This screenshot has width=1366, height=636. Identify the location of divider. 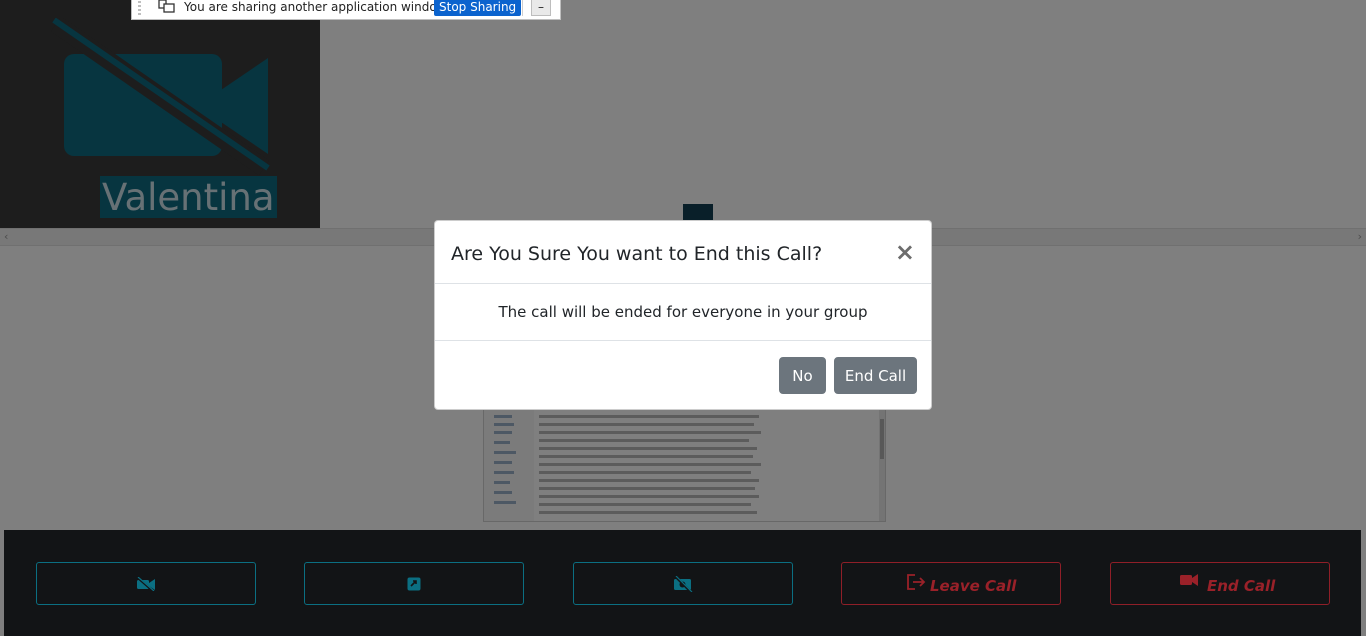
(522, 8).